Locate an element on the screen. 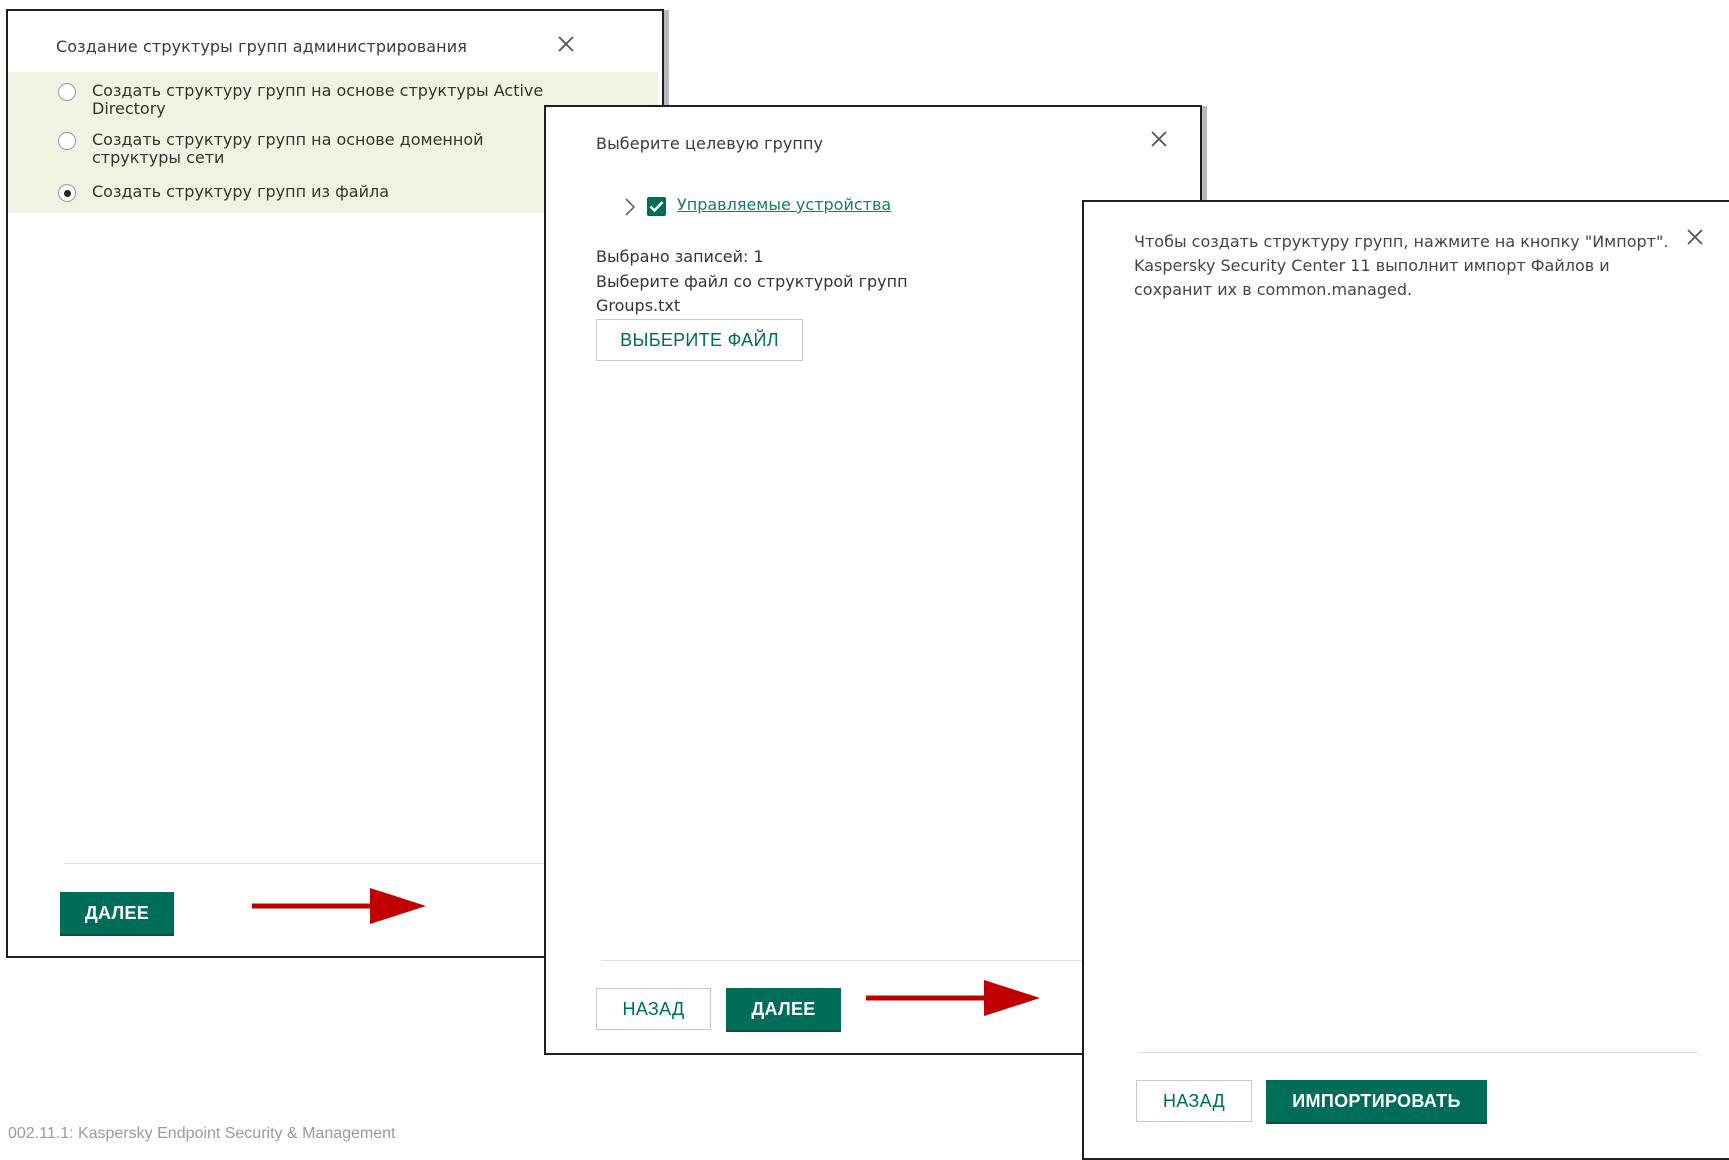 This screenshot has height=1160, width=1729. choose-file-button: ВЫБЕРИТЕ ФАЙЛ is located at coordinates (699, 340).